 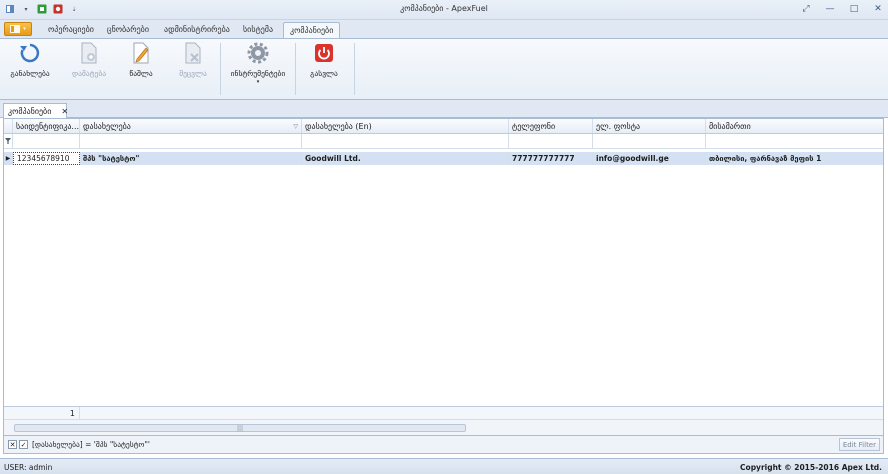 I want to click on tab-administration: ადმინისტრირება, so click(x=197, y=30).